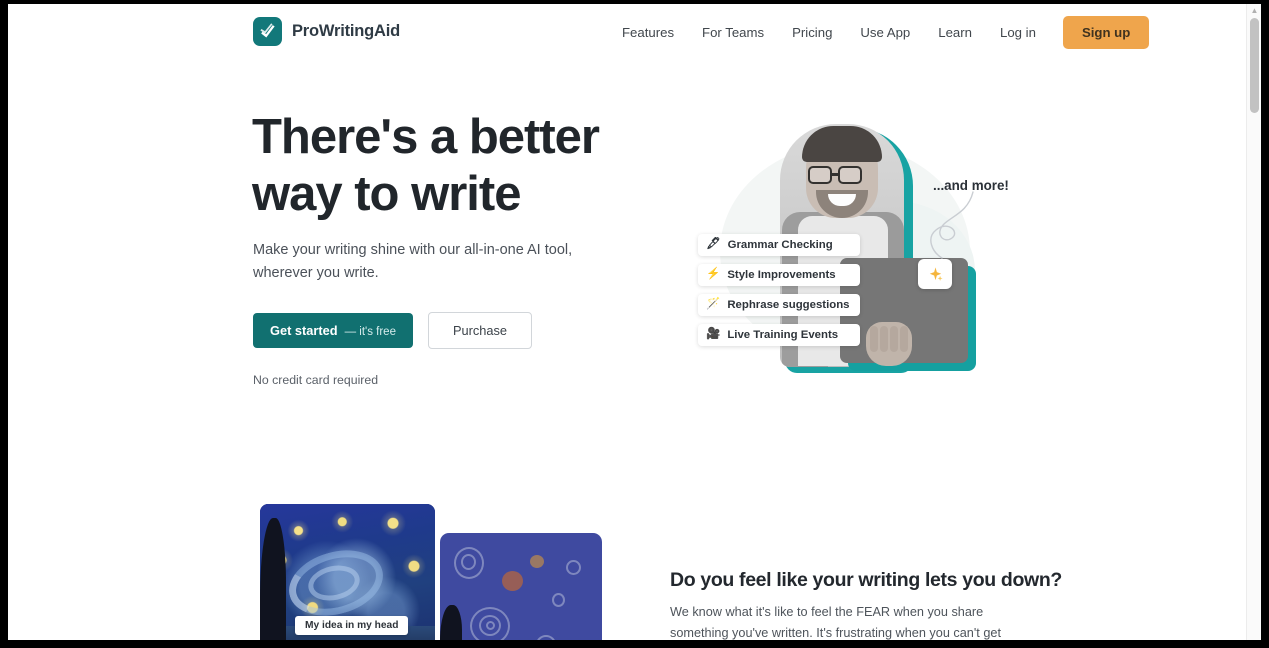  I want to click on glasses-lens-right, so click(850, 175).